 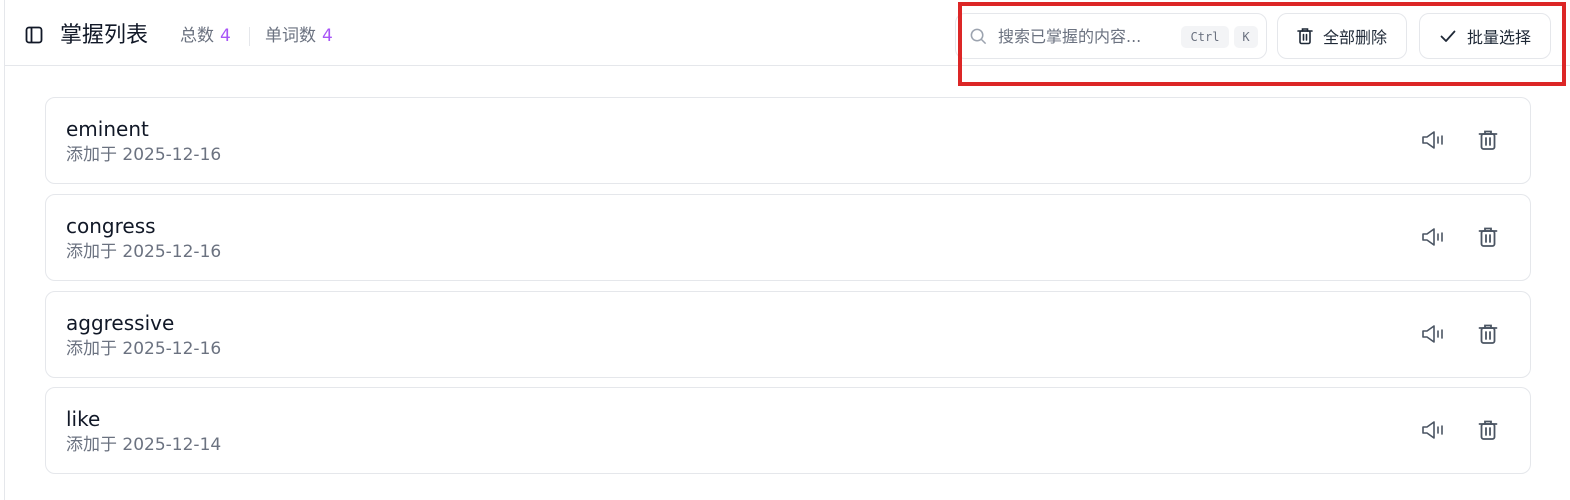 What do you see at coordinates (1354, 37) in the screenshot?
I see `delete-all-label: 全部删除` at bounding box center [1354, 37].